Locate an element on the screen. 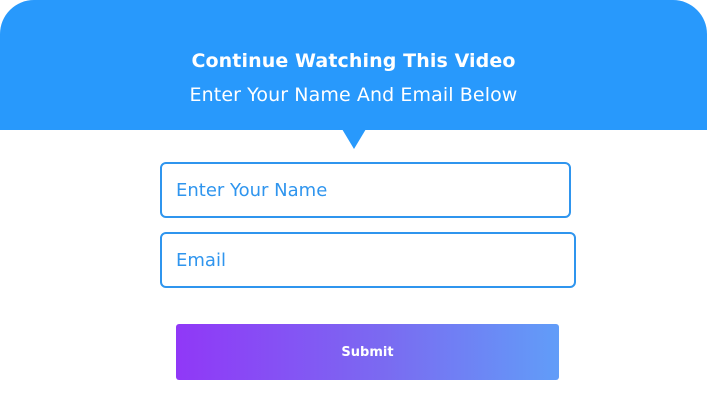 The width and height of the screenshot is (707, 406). submit-button: Submit is located at coordinates (367, 352).